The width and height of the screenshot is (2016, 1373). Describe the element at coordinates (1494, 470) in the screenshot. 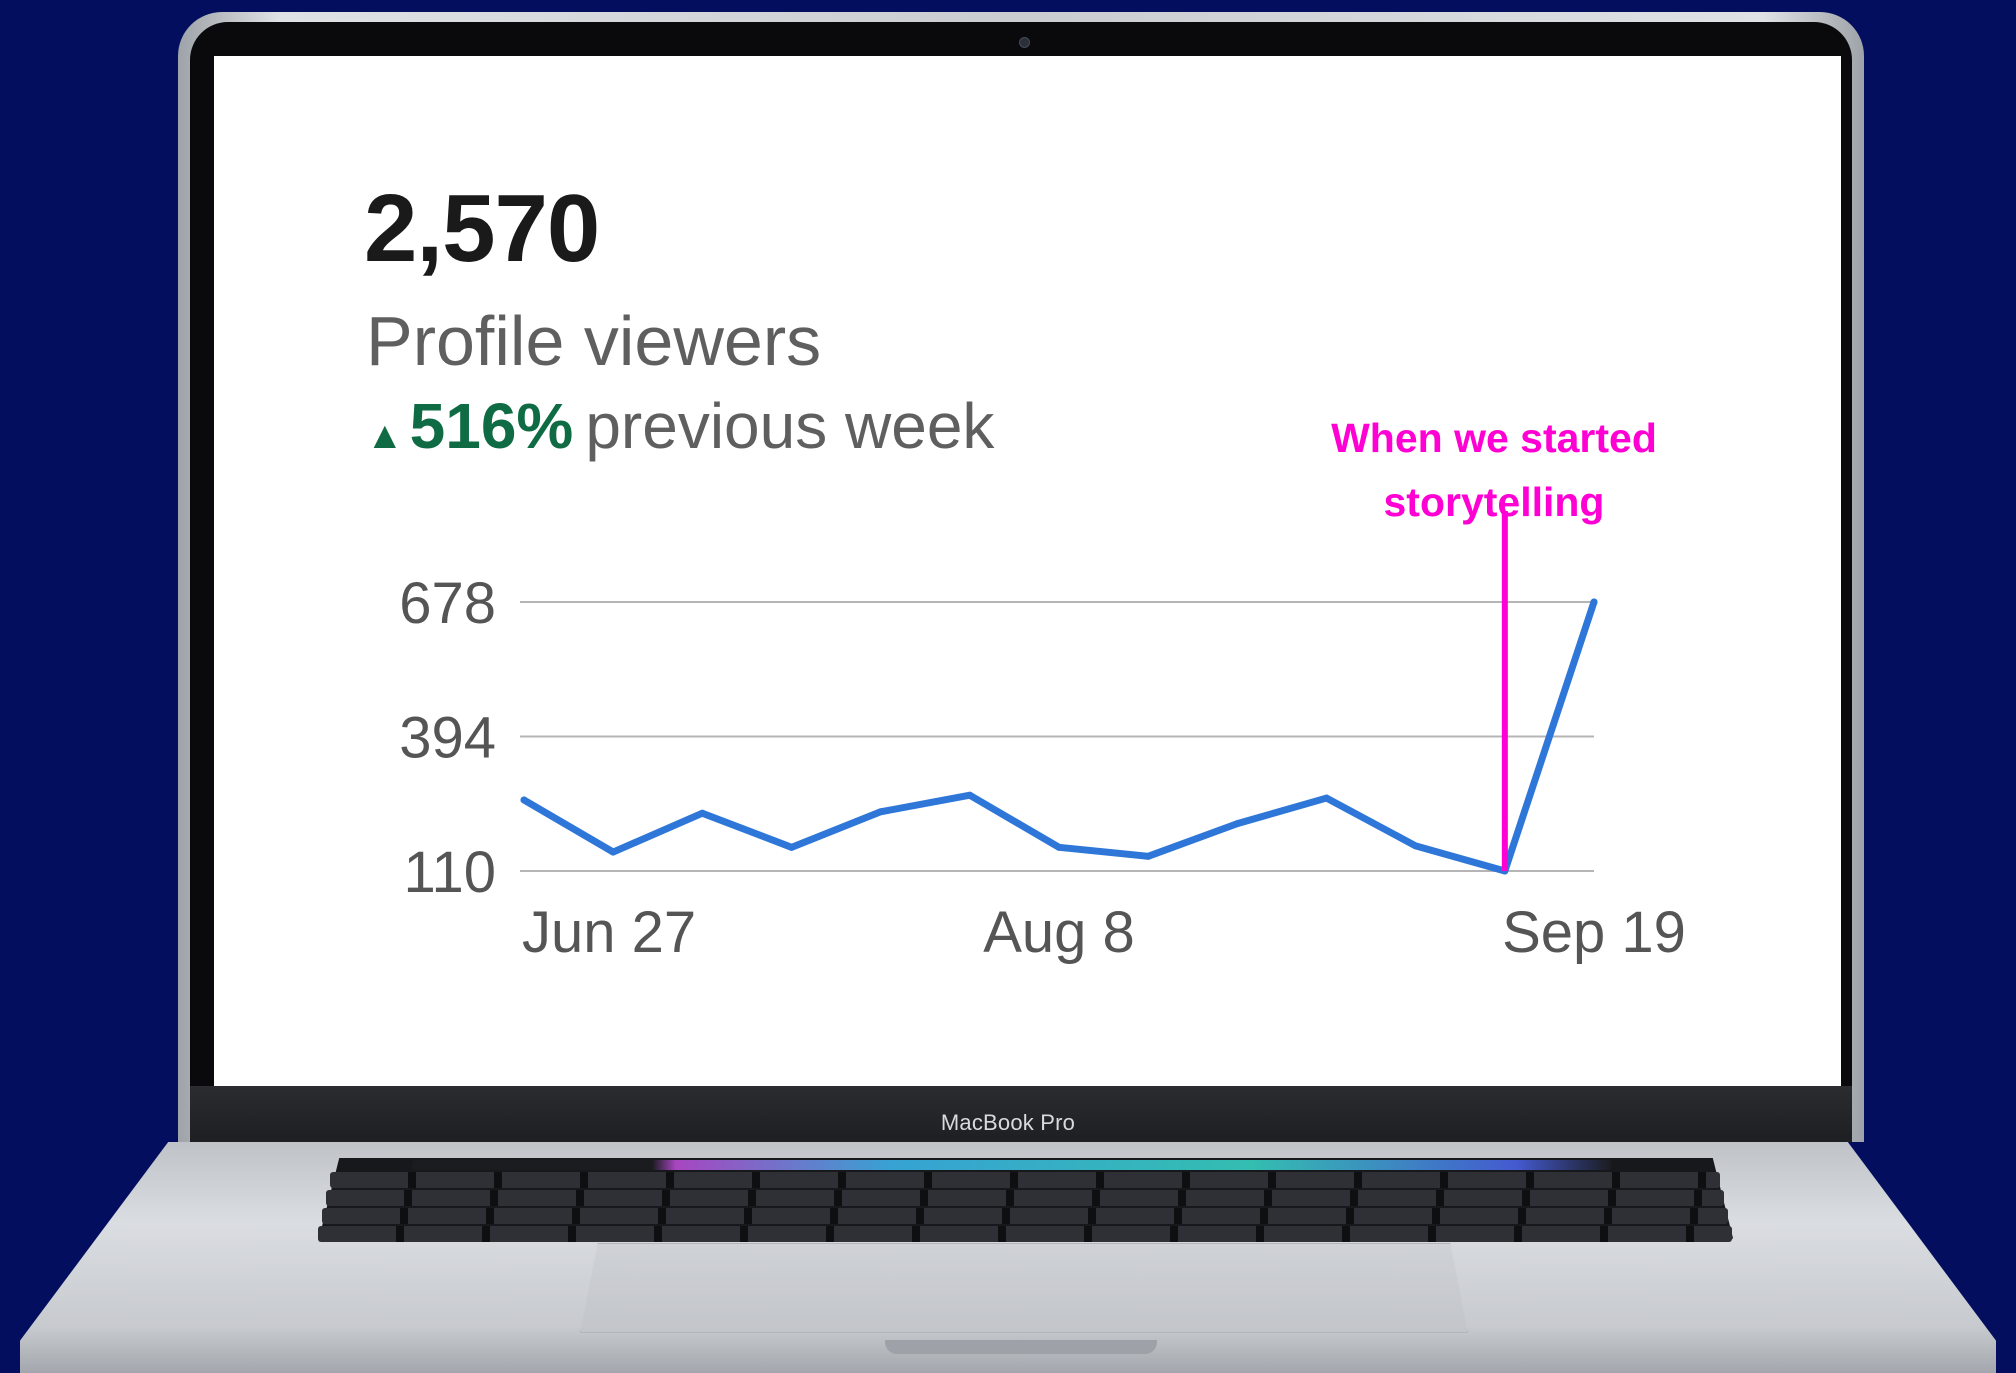

I see `annotation-label: When we started storytelling` at that location.